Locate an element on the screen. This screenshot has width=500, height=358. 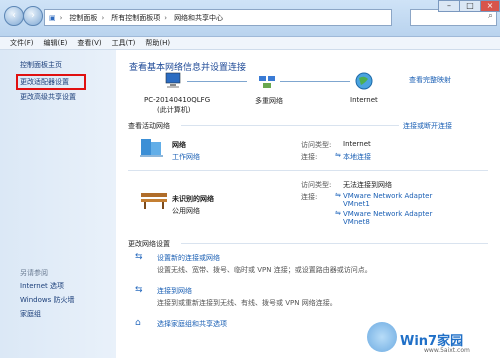
menu-help: 帮助(H) is located at coordinates (157, 43).